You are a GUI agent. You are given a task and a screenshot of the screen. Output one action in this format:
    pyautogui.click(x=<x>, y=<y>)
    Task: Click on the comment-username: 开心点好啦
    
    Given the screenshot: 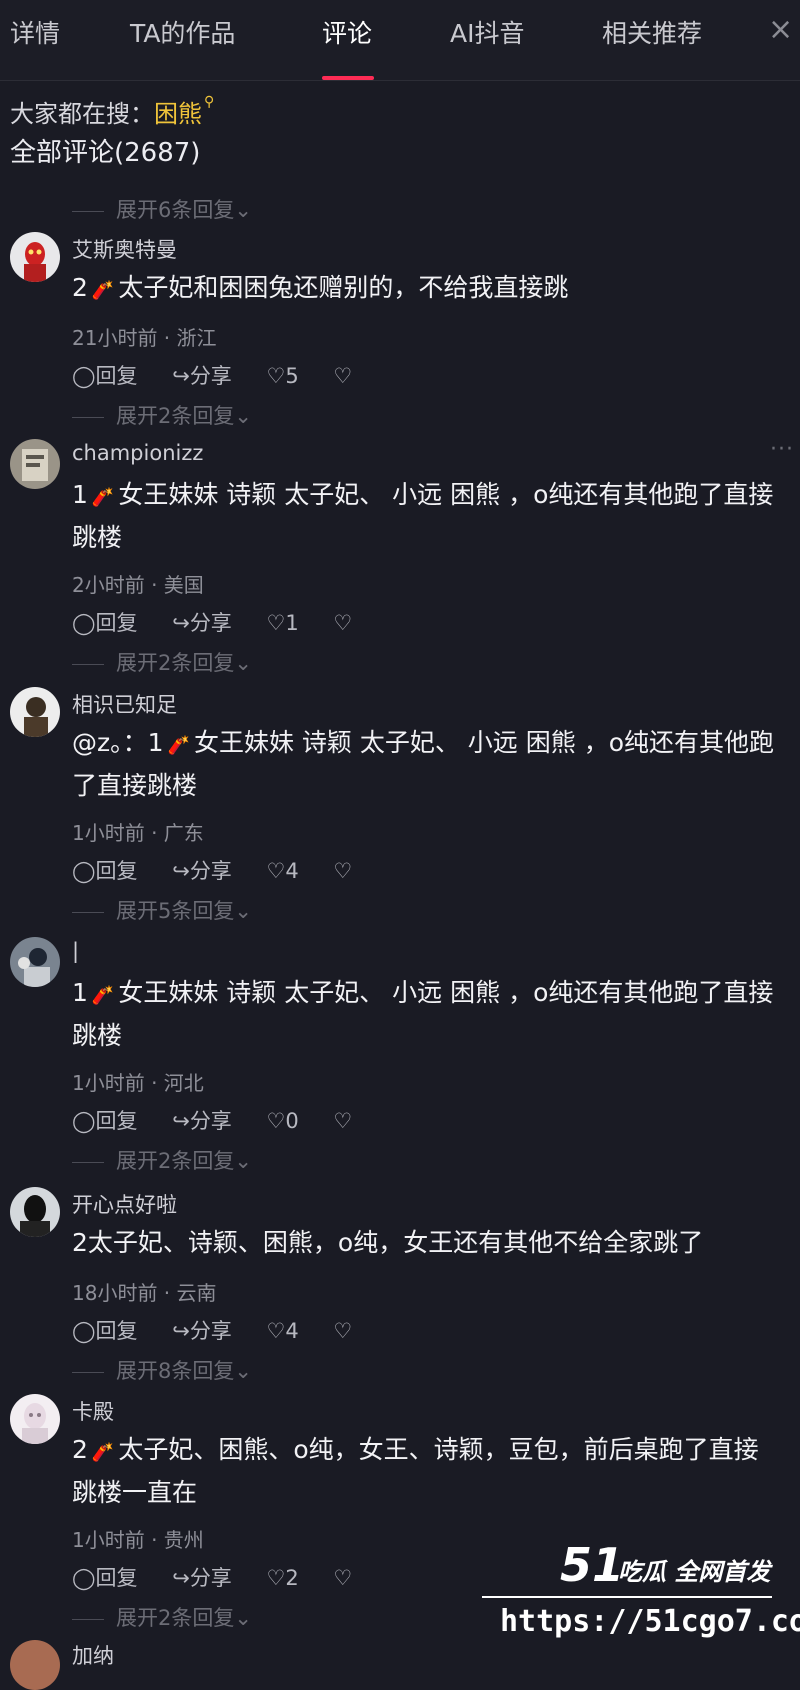 What is the action you would take?
    pyautogui.click(x=124, y=1204)
    